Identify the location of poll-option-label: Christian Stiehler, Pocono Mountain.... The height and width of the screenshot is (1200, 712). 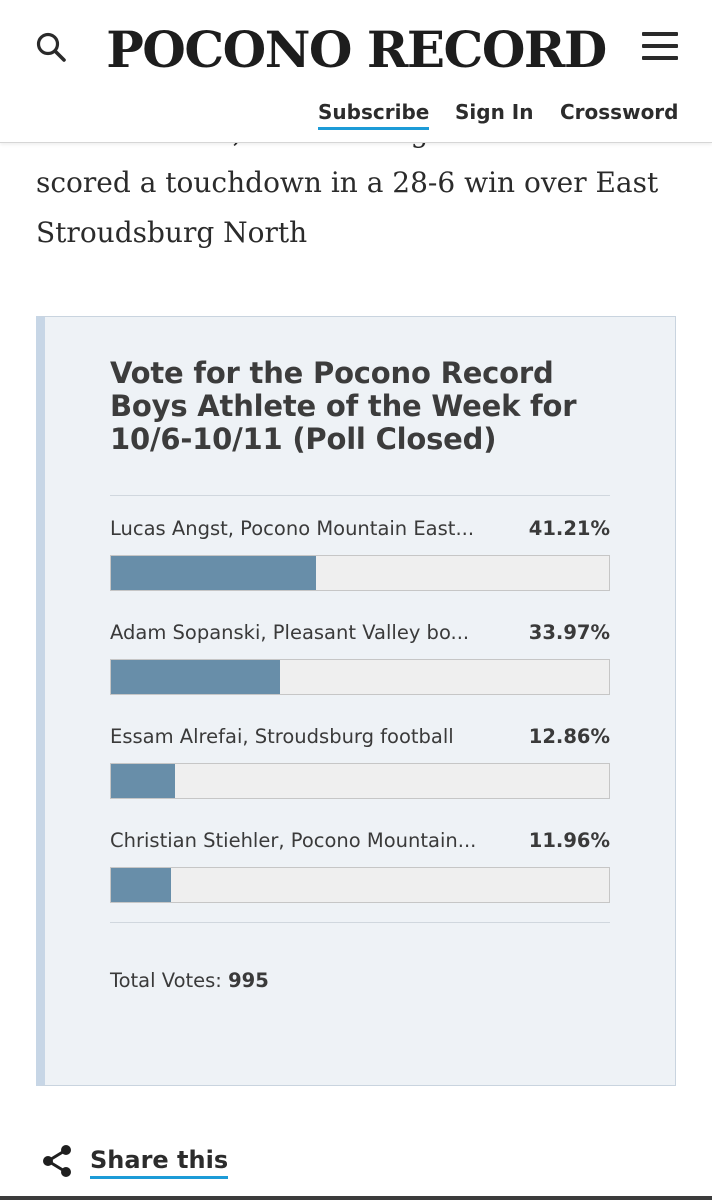
(293, 840).